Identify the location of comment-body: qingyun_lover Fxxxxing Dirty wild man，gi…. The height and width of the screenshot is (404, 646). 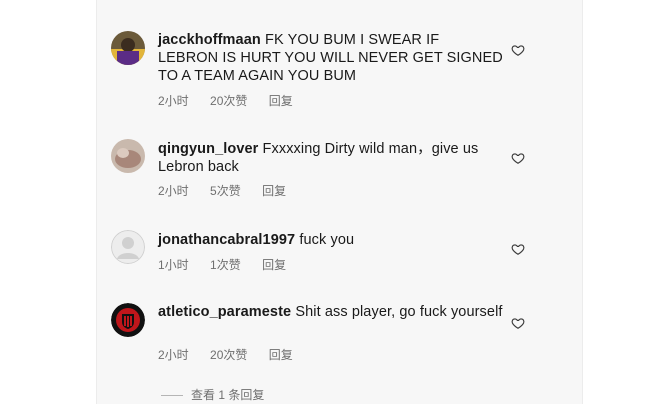
(330, 158).